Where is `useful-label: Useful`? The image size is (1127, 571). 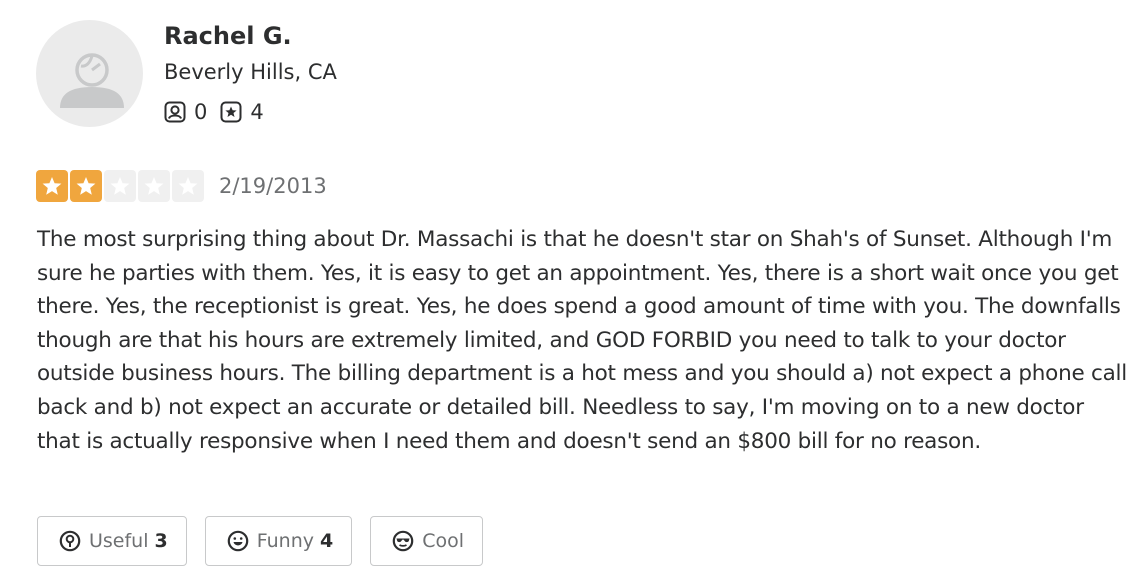
useful-label: Useful is located at coordinates (119, 541).